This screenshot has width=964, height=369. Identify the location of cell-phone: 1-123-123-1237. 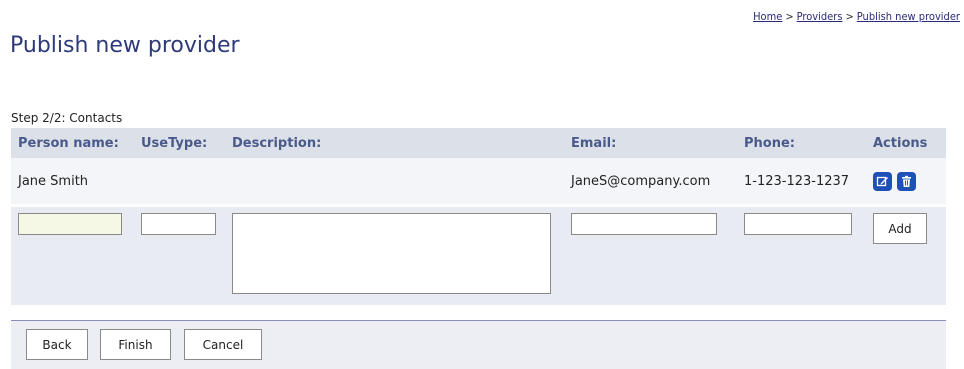
(801, 181).